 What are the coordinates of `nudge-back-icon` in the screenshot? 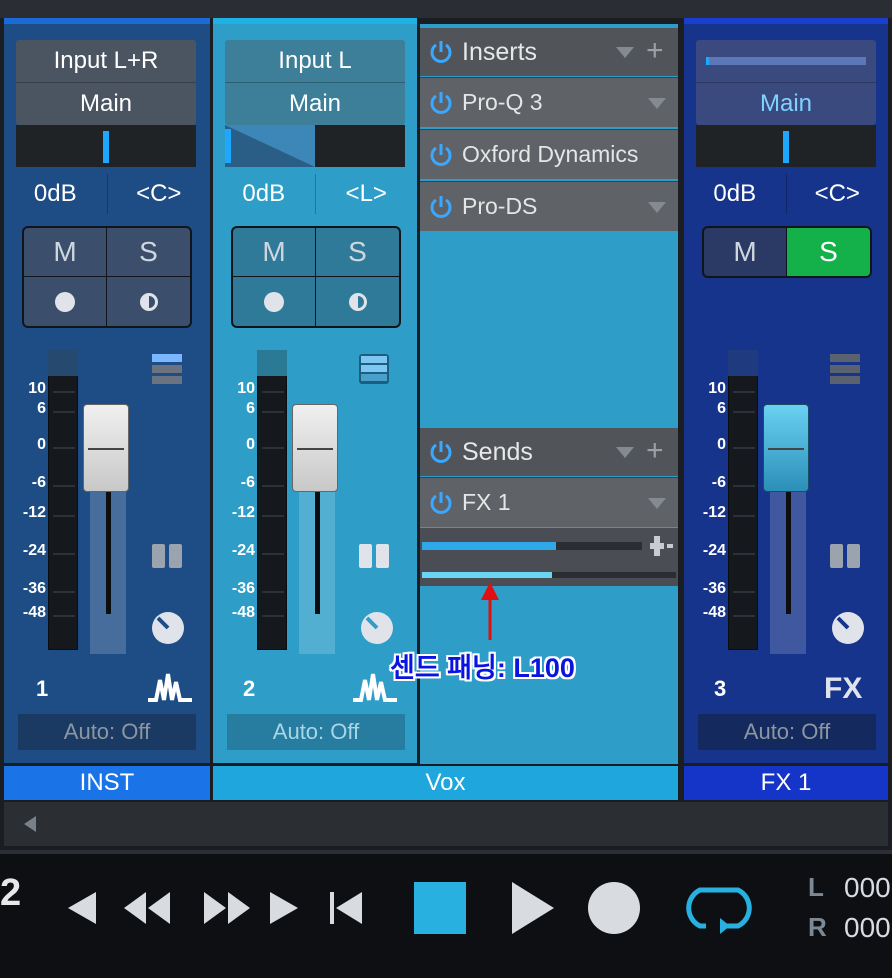 It's located at (83, 908).